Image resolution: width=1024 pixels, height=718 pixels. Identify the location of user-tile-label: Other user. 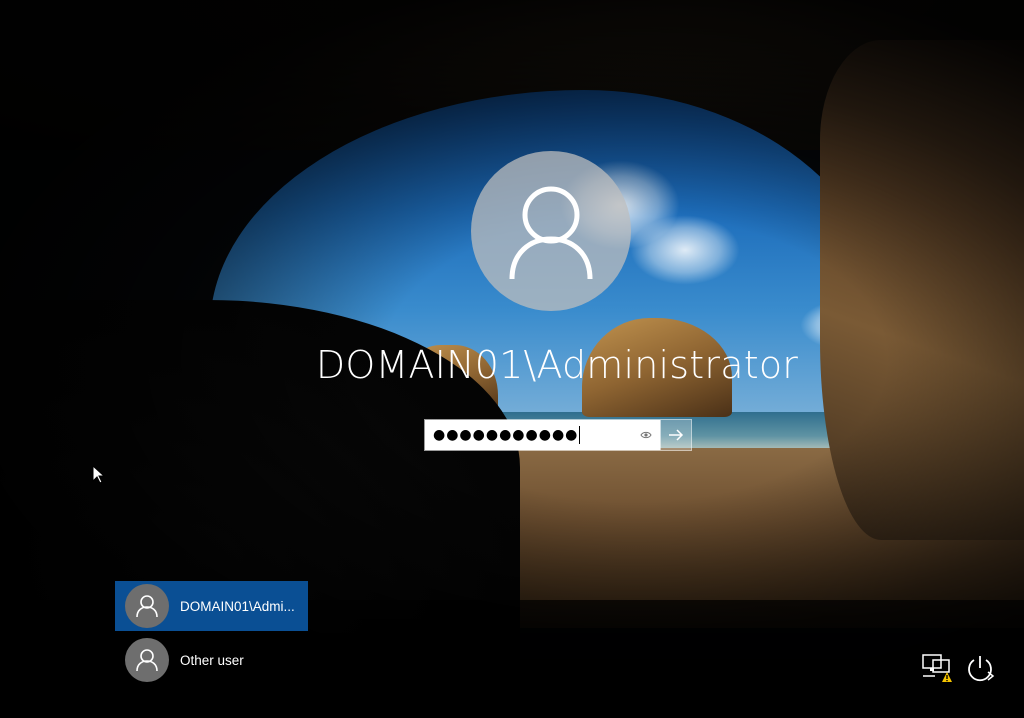
(212, 660).